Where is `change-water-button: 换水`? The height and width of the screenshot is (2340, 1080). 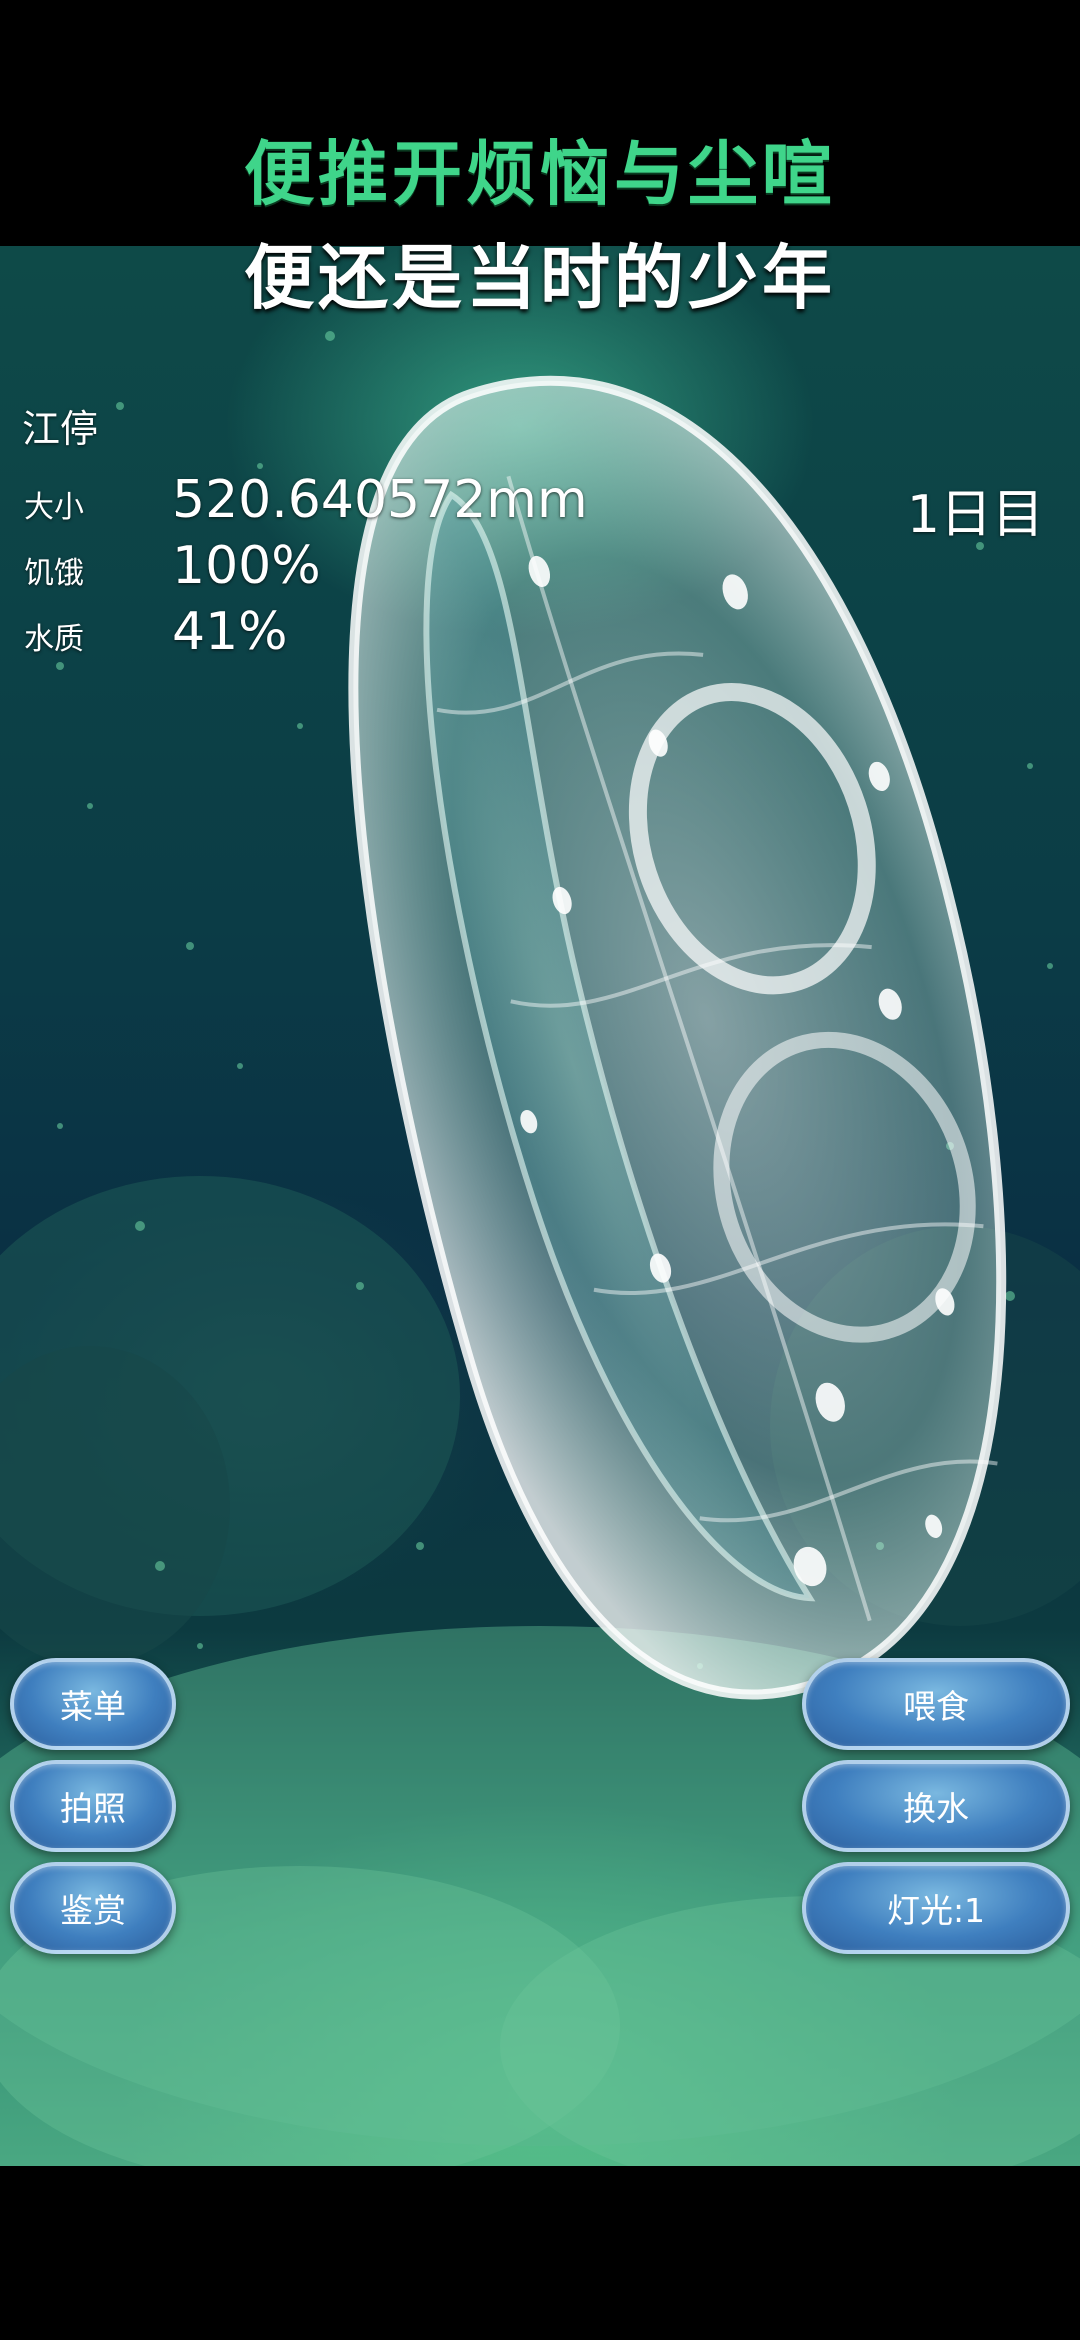
change-water-button: 换水 is located at coordinates (936, 1806).